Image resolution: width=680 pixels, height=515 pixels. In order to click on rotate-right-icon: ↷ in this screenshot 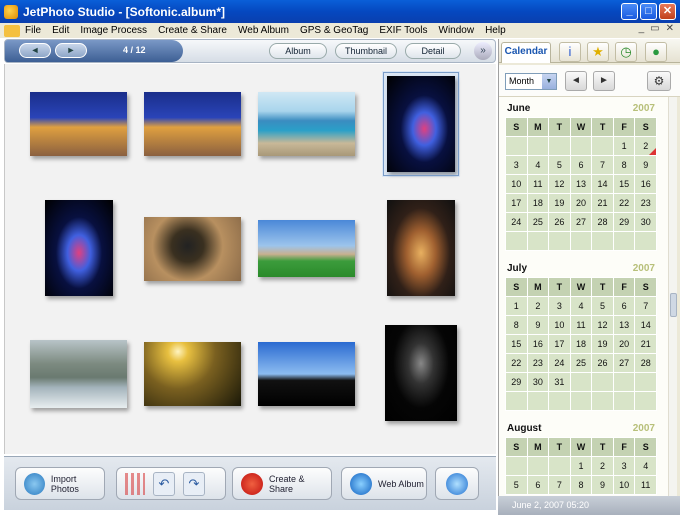, I will do `click(194, 483)`.